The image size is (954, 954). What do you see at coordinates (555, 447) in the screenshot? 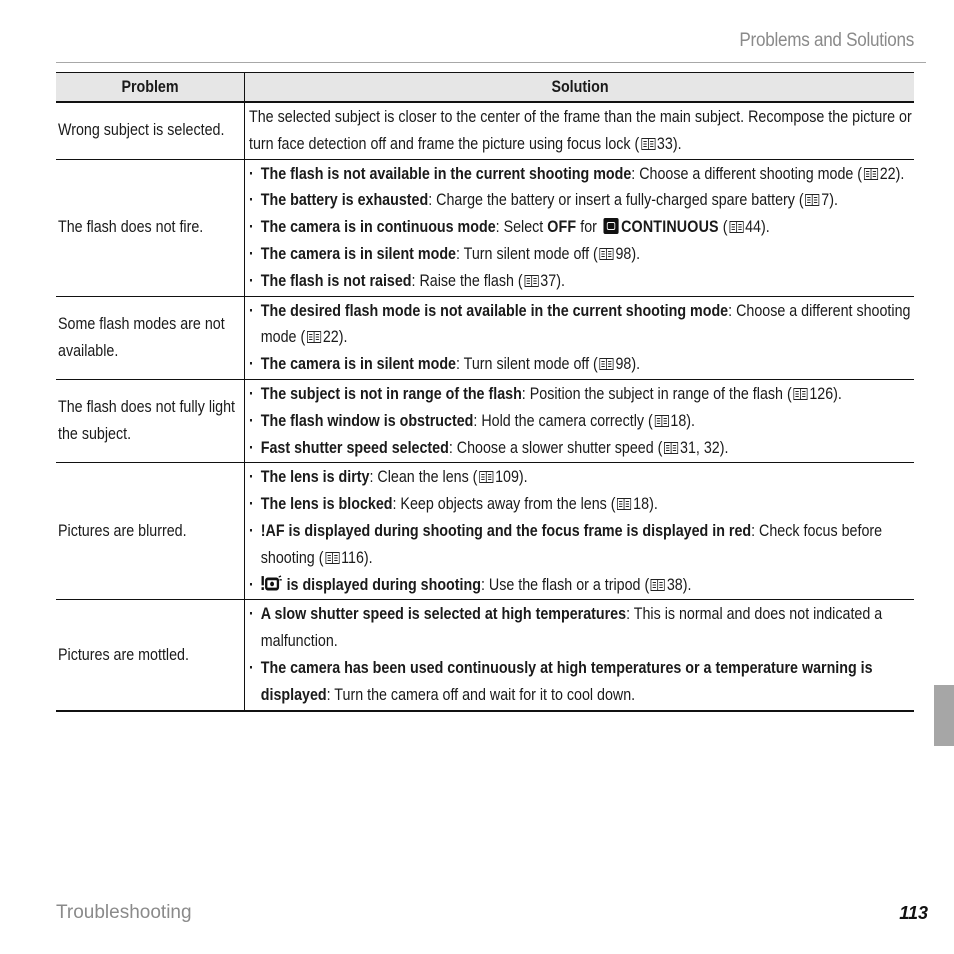
I see `remedy-text: : Choose a slower shutter speed (` at bounding box center [555, 447].